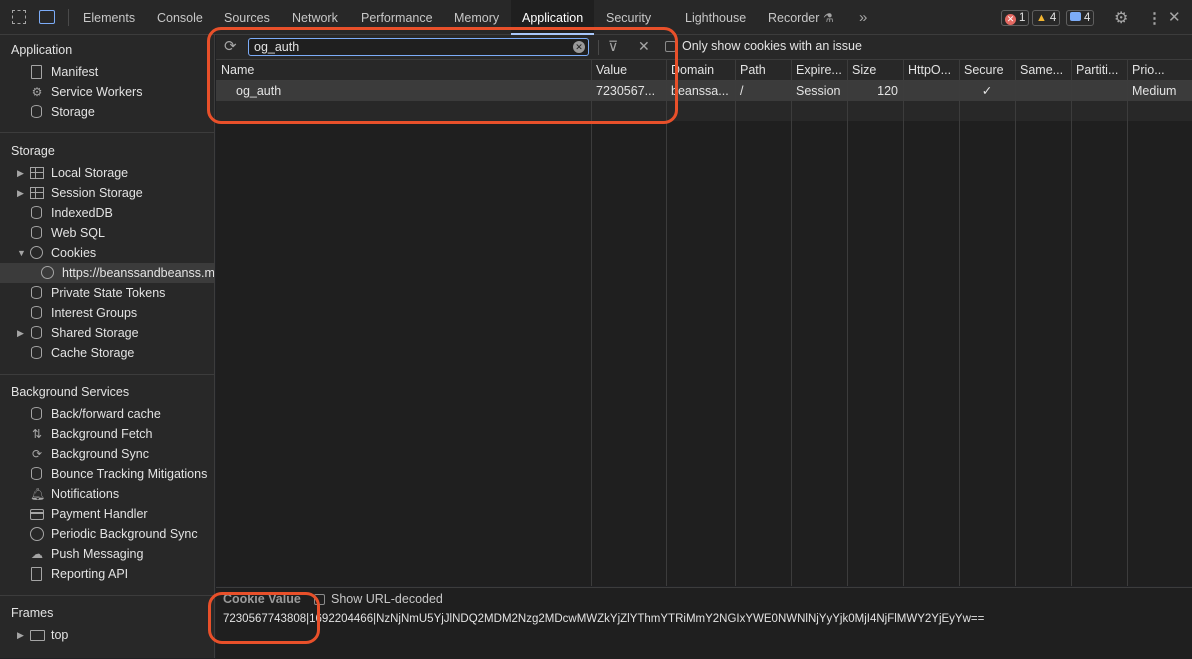  I want to click on cookie-value-title: Cookie Value, so click(262, 599).